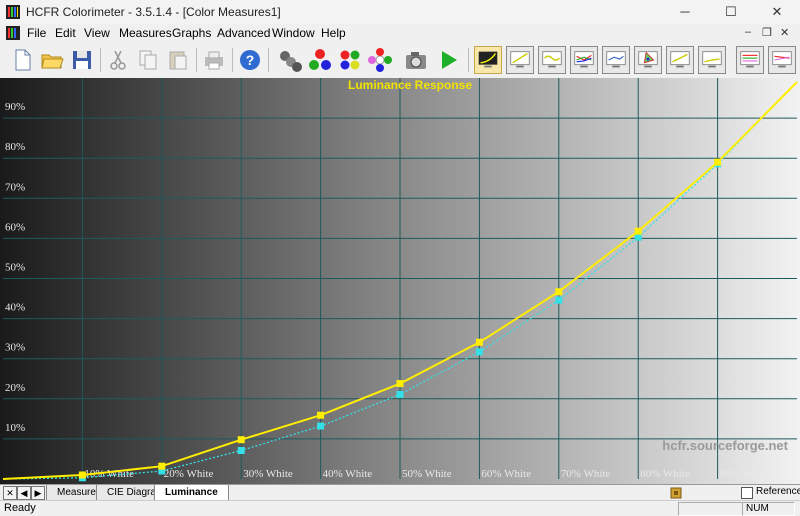 The height and width of the screenshot is (516, 800). I want to click on menu-measures: Measures, so click(145, 33).